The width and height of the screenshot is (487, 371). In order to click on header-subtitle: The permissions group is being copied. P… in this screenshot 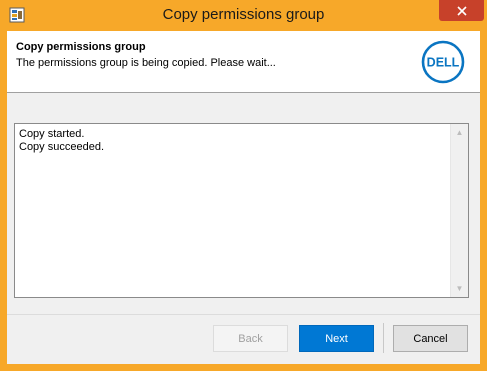, I will do `click(146, 63)`.